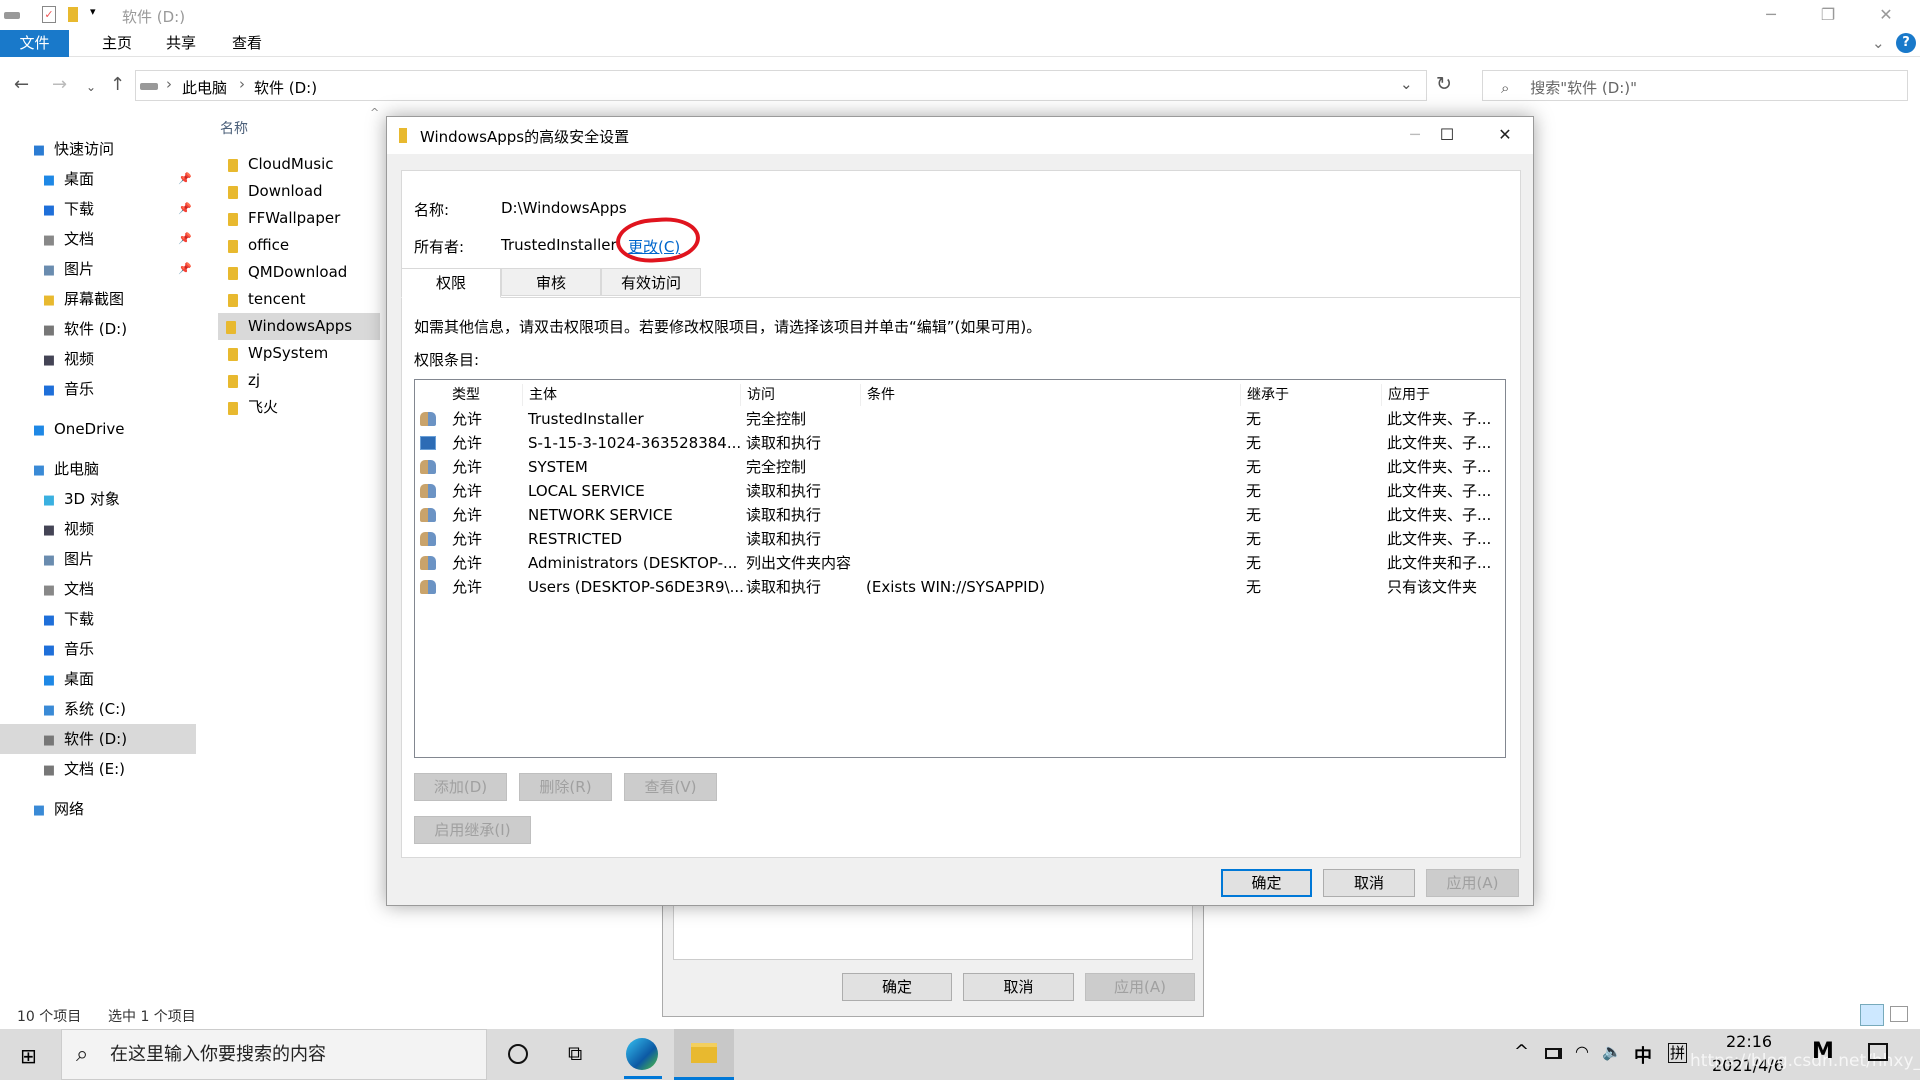 The width and height of the screenshot is (1920, 1080). Describe the element at coordinates (1472, 883) in the screenshot. I see `apply-button: 应用(A)` at that location.